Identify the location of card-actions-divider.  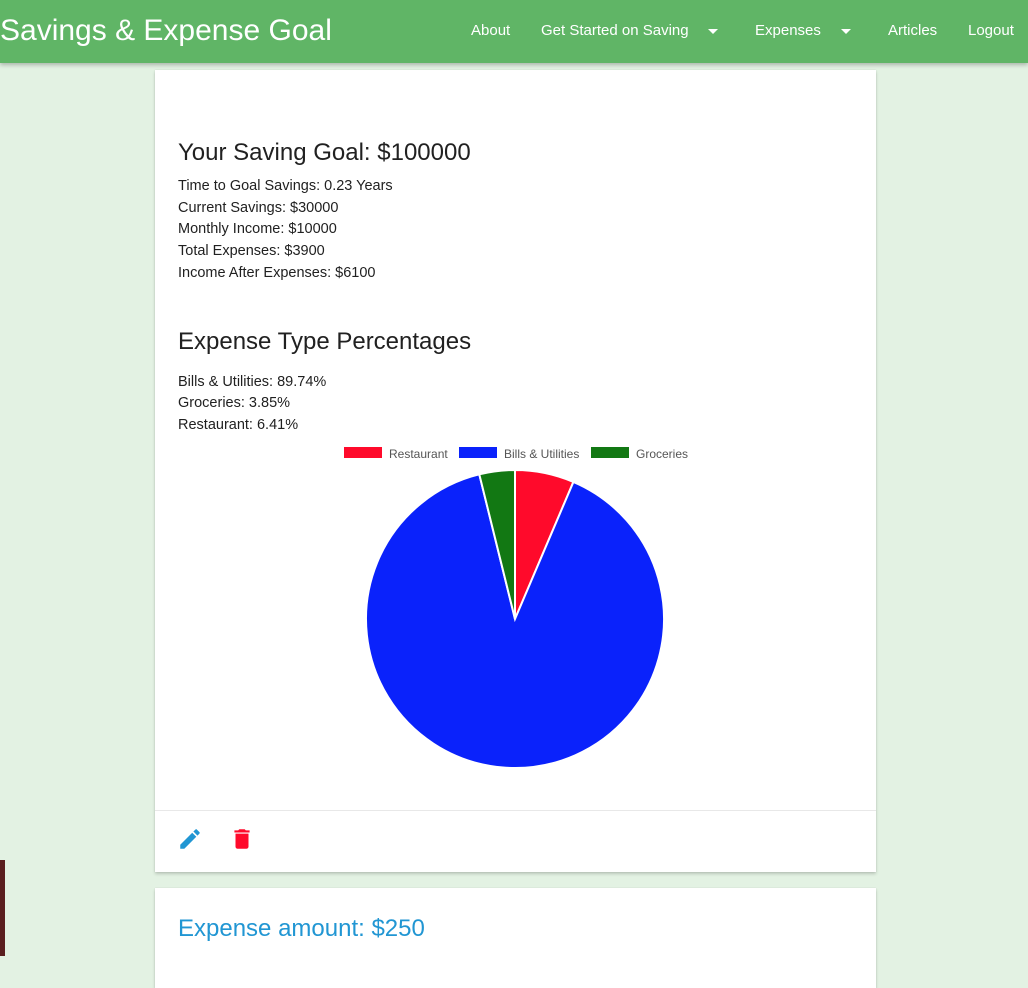
(515, 810).